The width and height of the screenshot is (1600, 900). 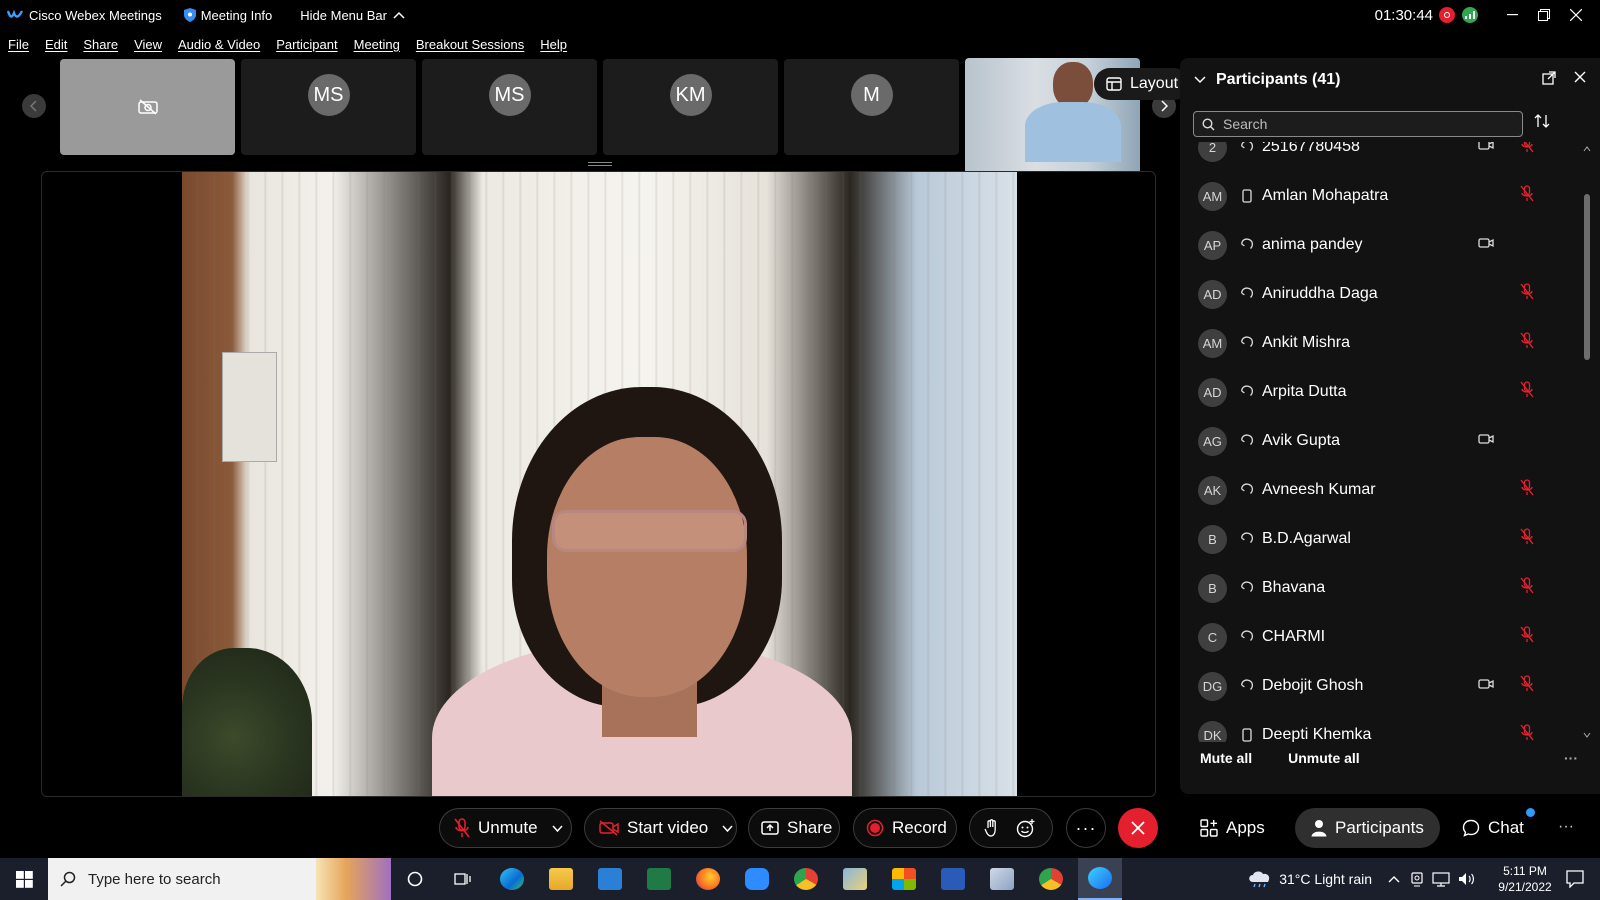 What do you see at coordinates (757, 879) in the screenshot?
I see `taskbar-zoom` at bounding box center [757, 879].